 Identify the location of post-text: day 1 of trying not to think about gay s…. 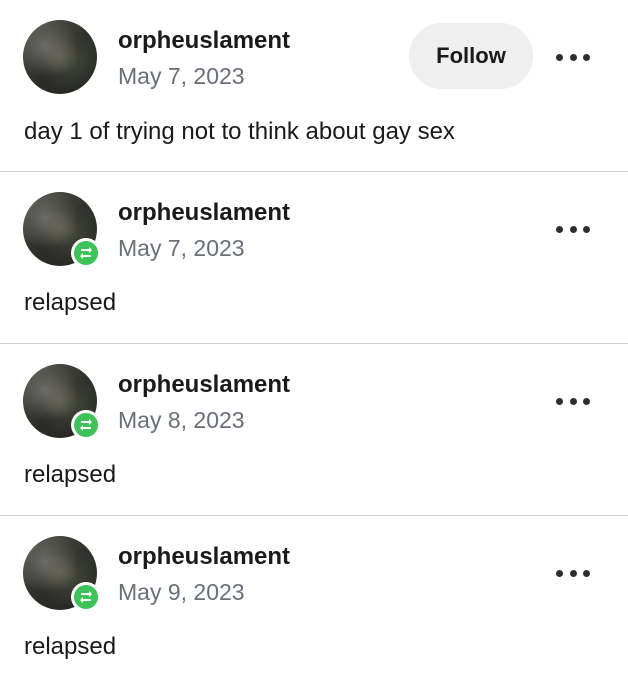
(239, 131).